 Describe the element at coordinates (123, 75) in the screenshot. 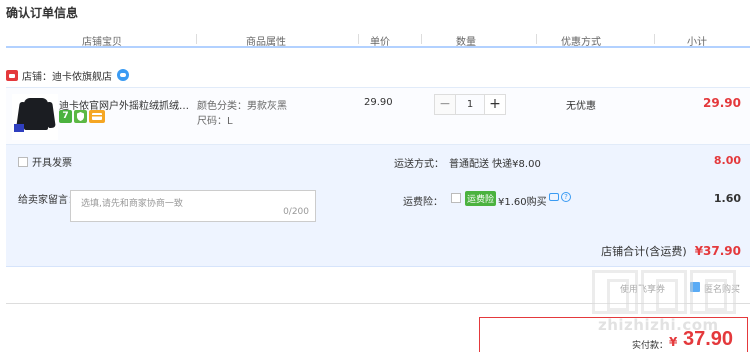

I see `chat-wangwang-icon` at that location.